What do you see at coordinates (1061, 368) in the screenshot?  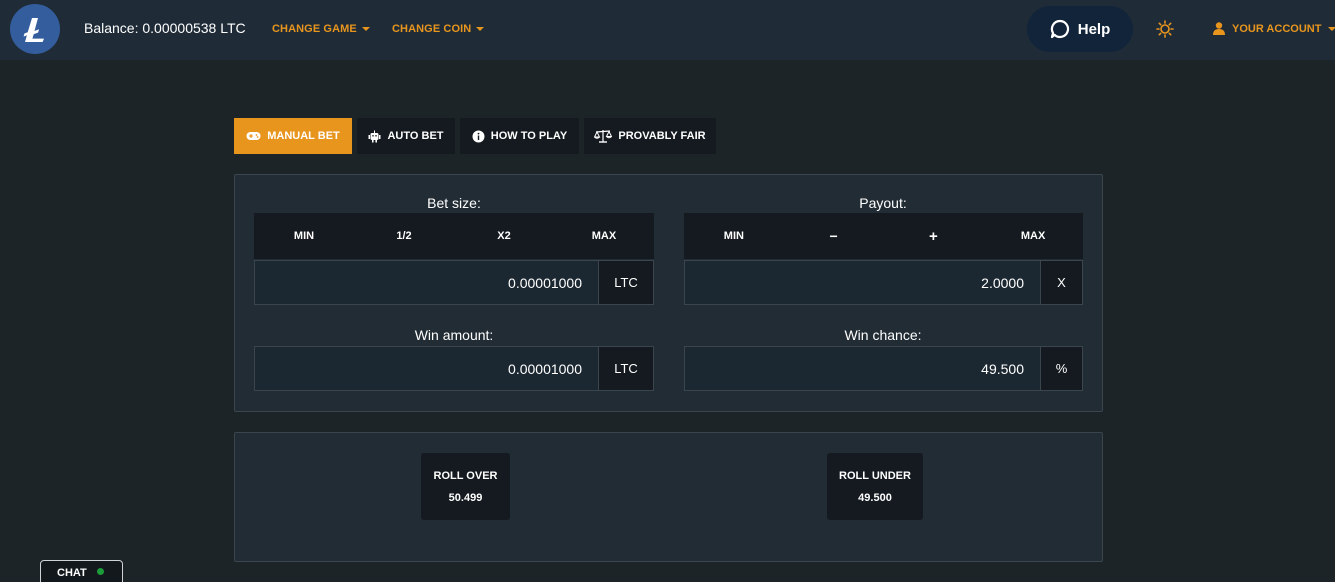 I see `win-chance-unit: %` at bounding box center [1061, 368].